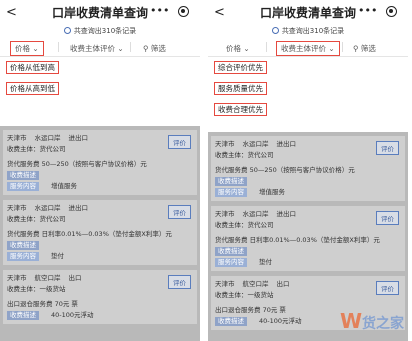 This screenshot has width=412, height=341. I want to click on option-price-desc: 价格从高到低, so click(100, 88).